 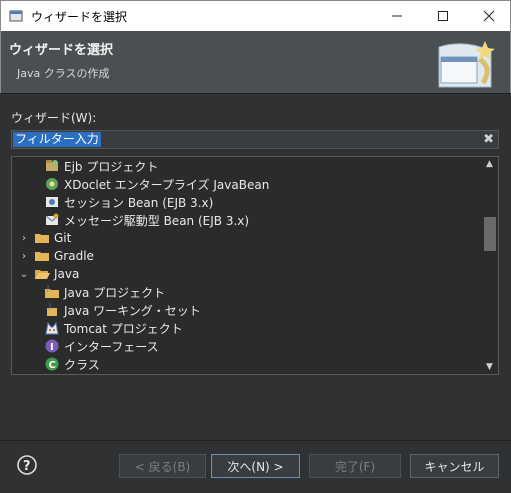 I want to click on wizard-banner: ウィザードを選択 Java クラスの作成, so click(x=255, y=62).